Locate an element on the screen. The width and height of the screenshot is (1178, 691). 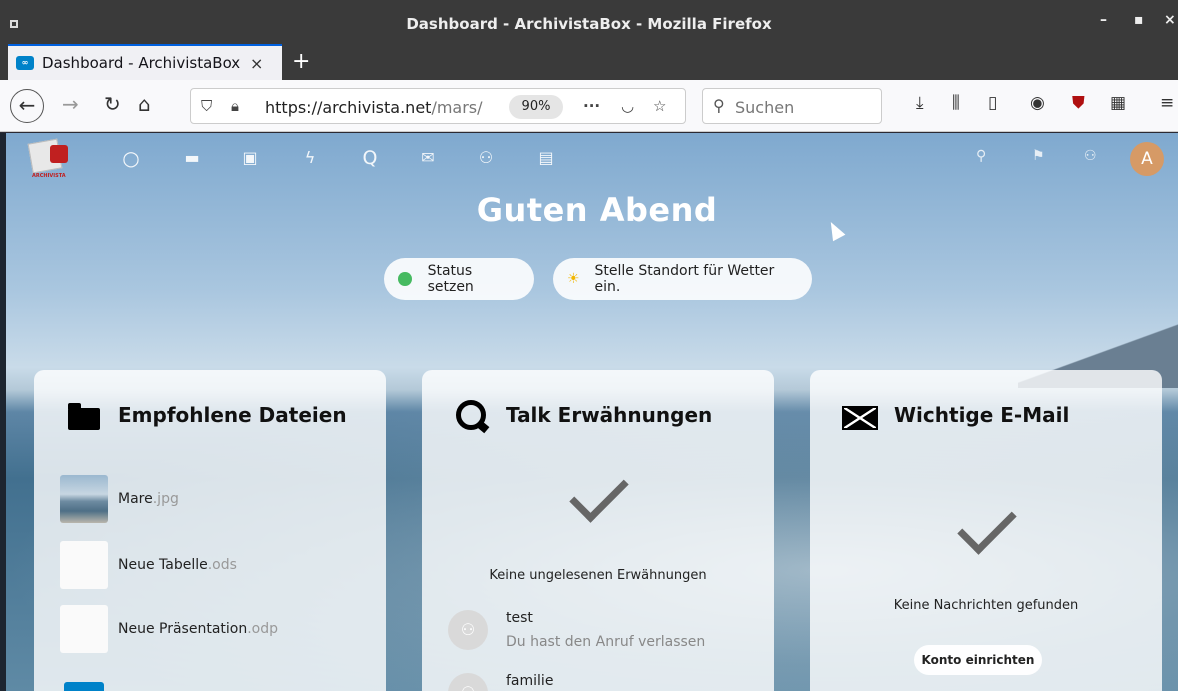
close-window-button: × is located at coordinates (1170, 20).